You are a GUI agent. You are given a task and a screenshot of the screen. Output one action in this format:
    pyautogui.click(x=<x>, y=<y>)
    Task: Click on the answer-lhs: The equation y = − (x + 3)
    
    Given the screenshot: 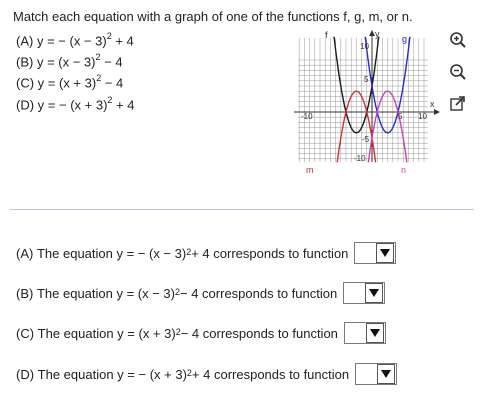 What is the action you would take?
    pyautogui.click(x=112, y=374)
    